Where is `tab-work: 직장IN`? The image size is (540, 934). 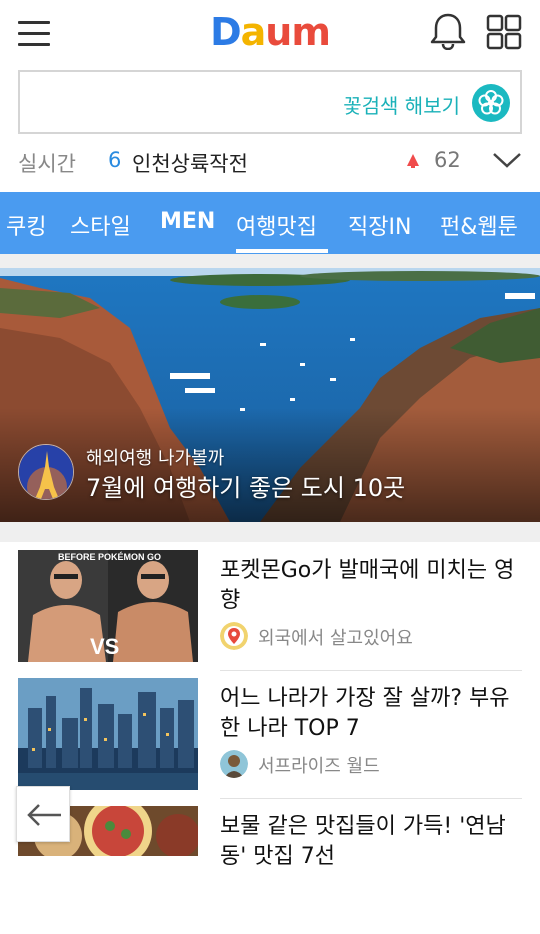 tab-work: 직장IN is located at coordinates (379, 225).